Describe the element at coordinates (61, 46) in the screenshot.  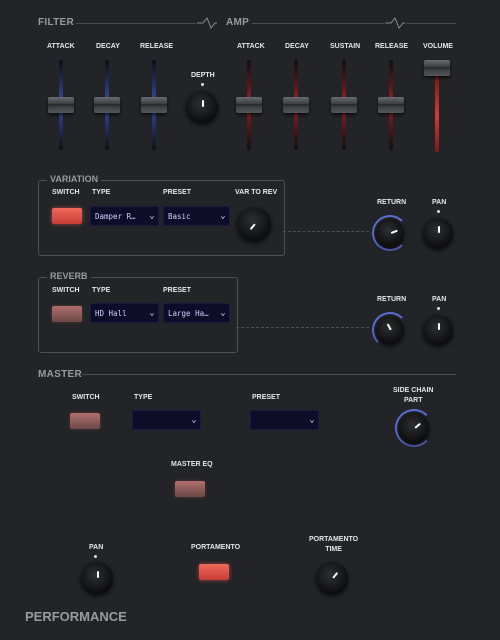
I see `filter-attack-label: ATTACK` at that location.